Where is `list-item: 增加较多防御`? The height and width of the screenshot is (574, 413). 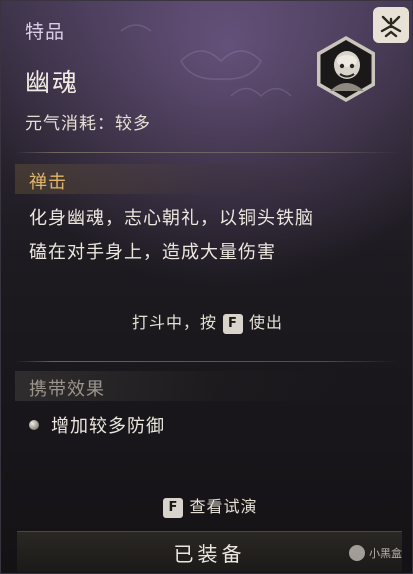 list-item: 增加较多防御 is located at coordinates (97, 425).